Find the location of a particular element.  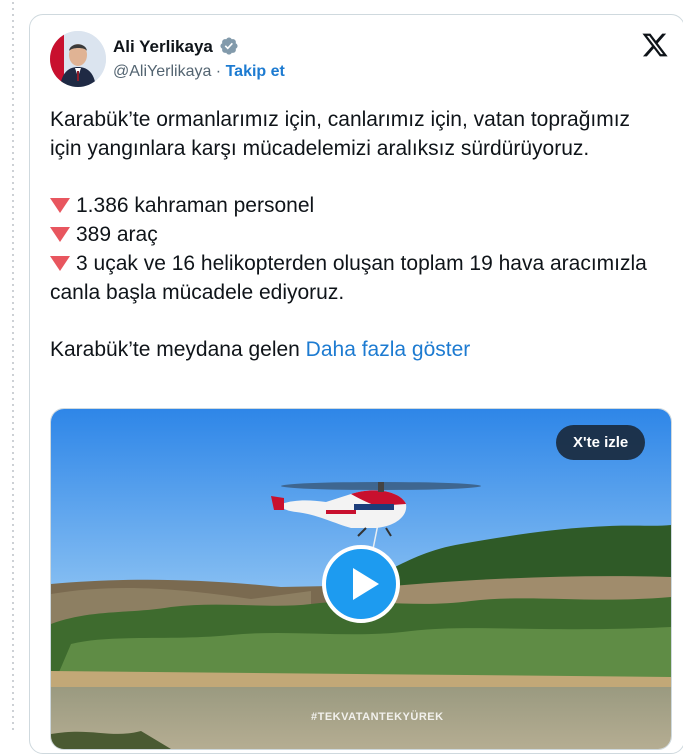

play-button is located at coordinates (361, 584).